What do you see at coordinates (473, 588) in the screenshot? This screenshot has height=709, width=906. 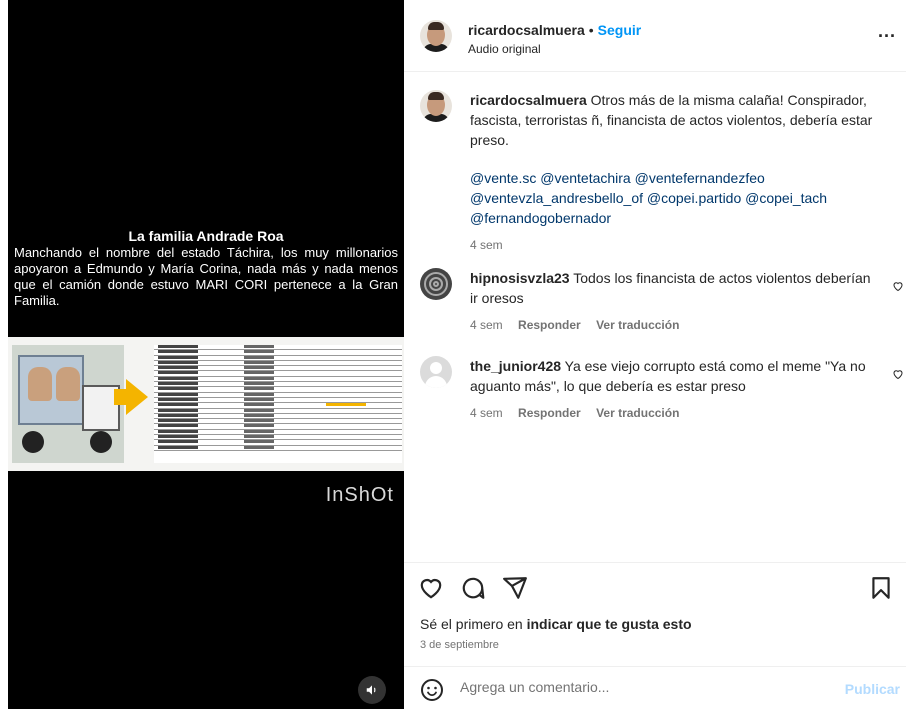 I see `comment-icon` at bounding box center [473, 588].